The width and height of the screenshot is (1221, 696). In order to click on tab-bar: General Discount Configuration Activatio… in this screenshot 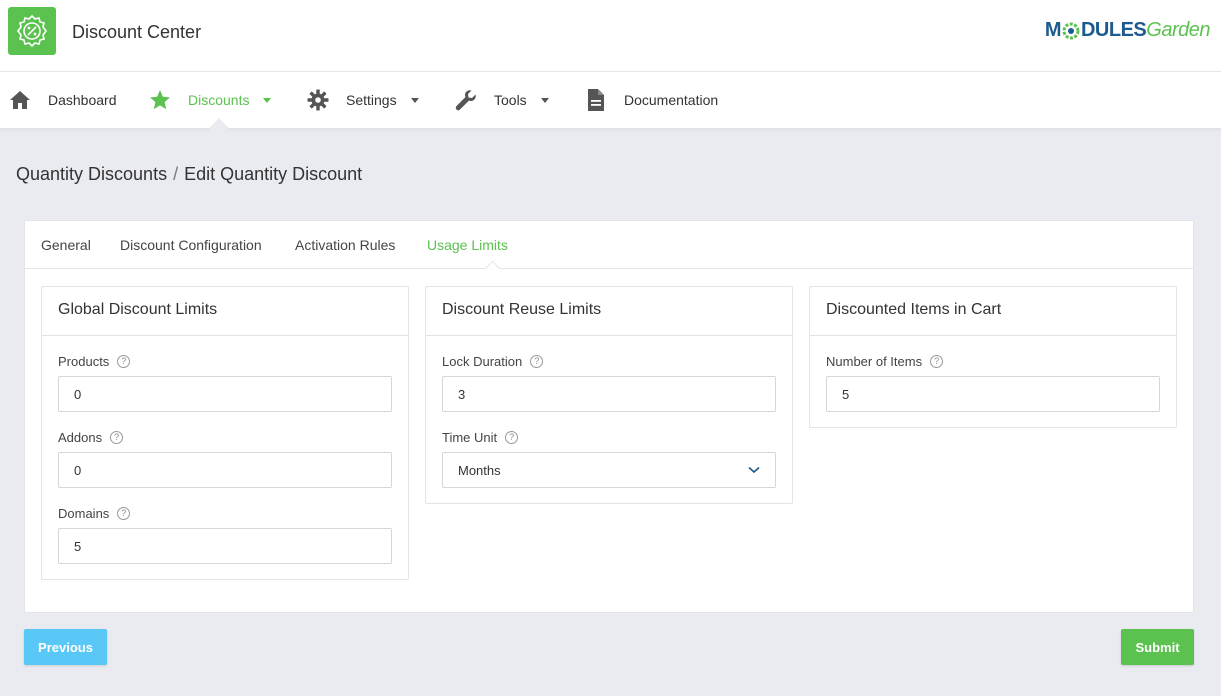, I will do `click(609, 249)`.